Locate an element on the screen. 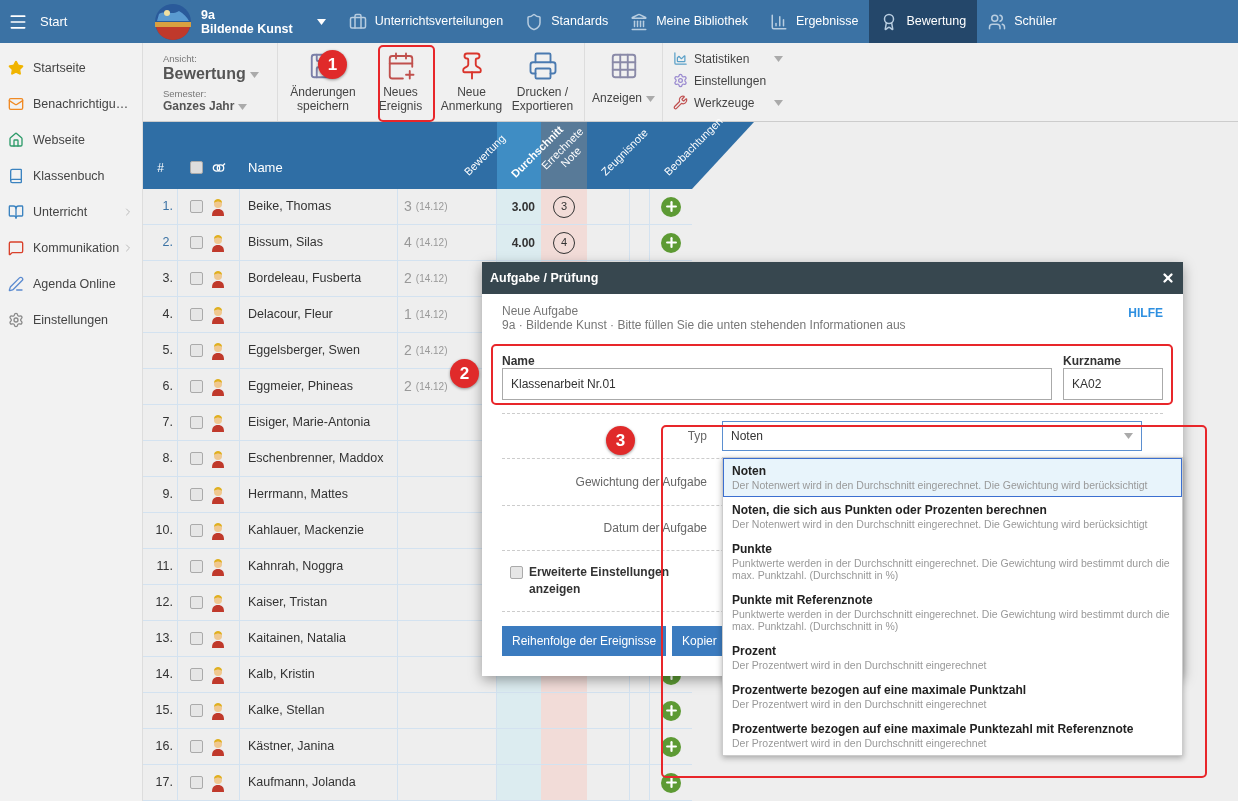 Image resolution: width=1238 pixels, height=801 pixels. student-name: Beike, Thomas is located at coordinates (290, 207).